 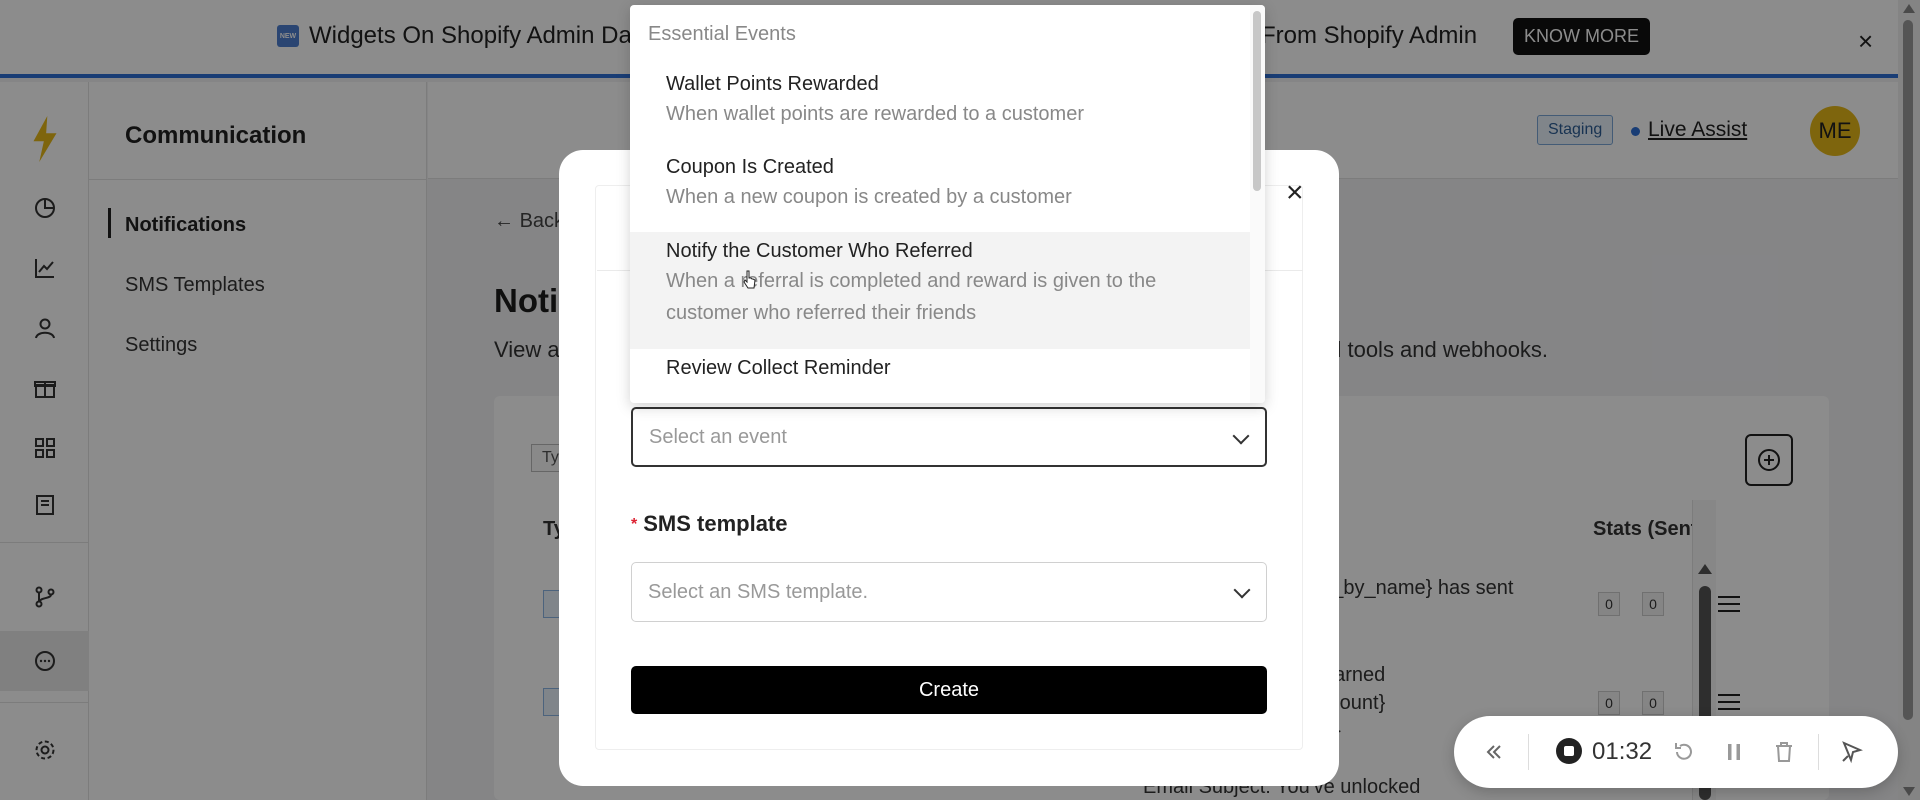 I want to click on recording-time: 01:32, so click(x=1622, y=751).